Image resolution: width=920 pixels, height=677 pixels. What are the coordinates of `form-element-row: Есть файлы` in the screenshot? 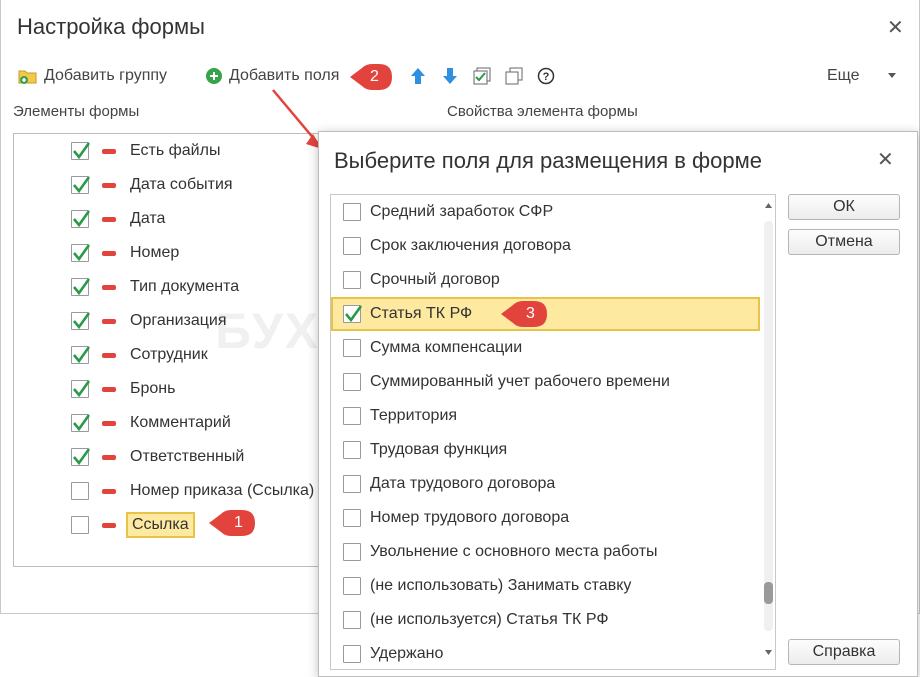 It's located at (172, 151).